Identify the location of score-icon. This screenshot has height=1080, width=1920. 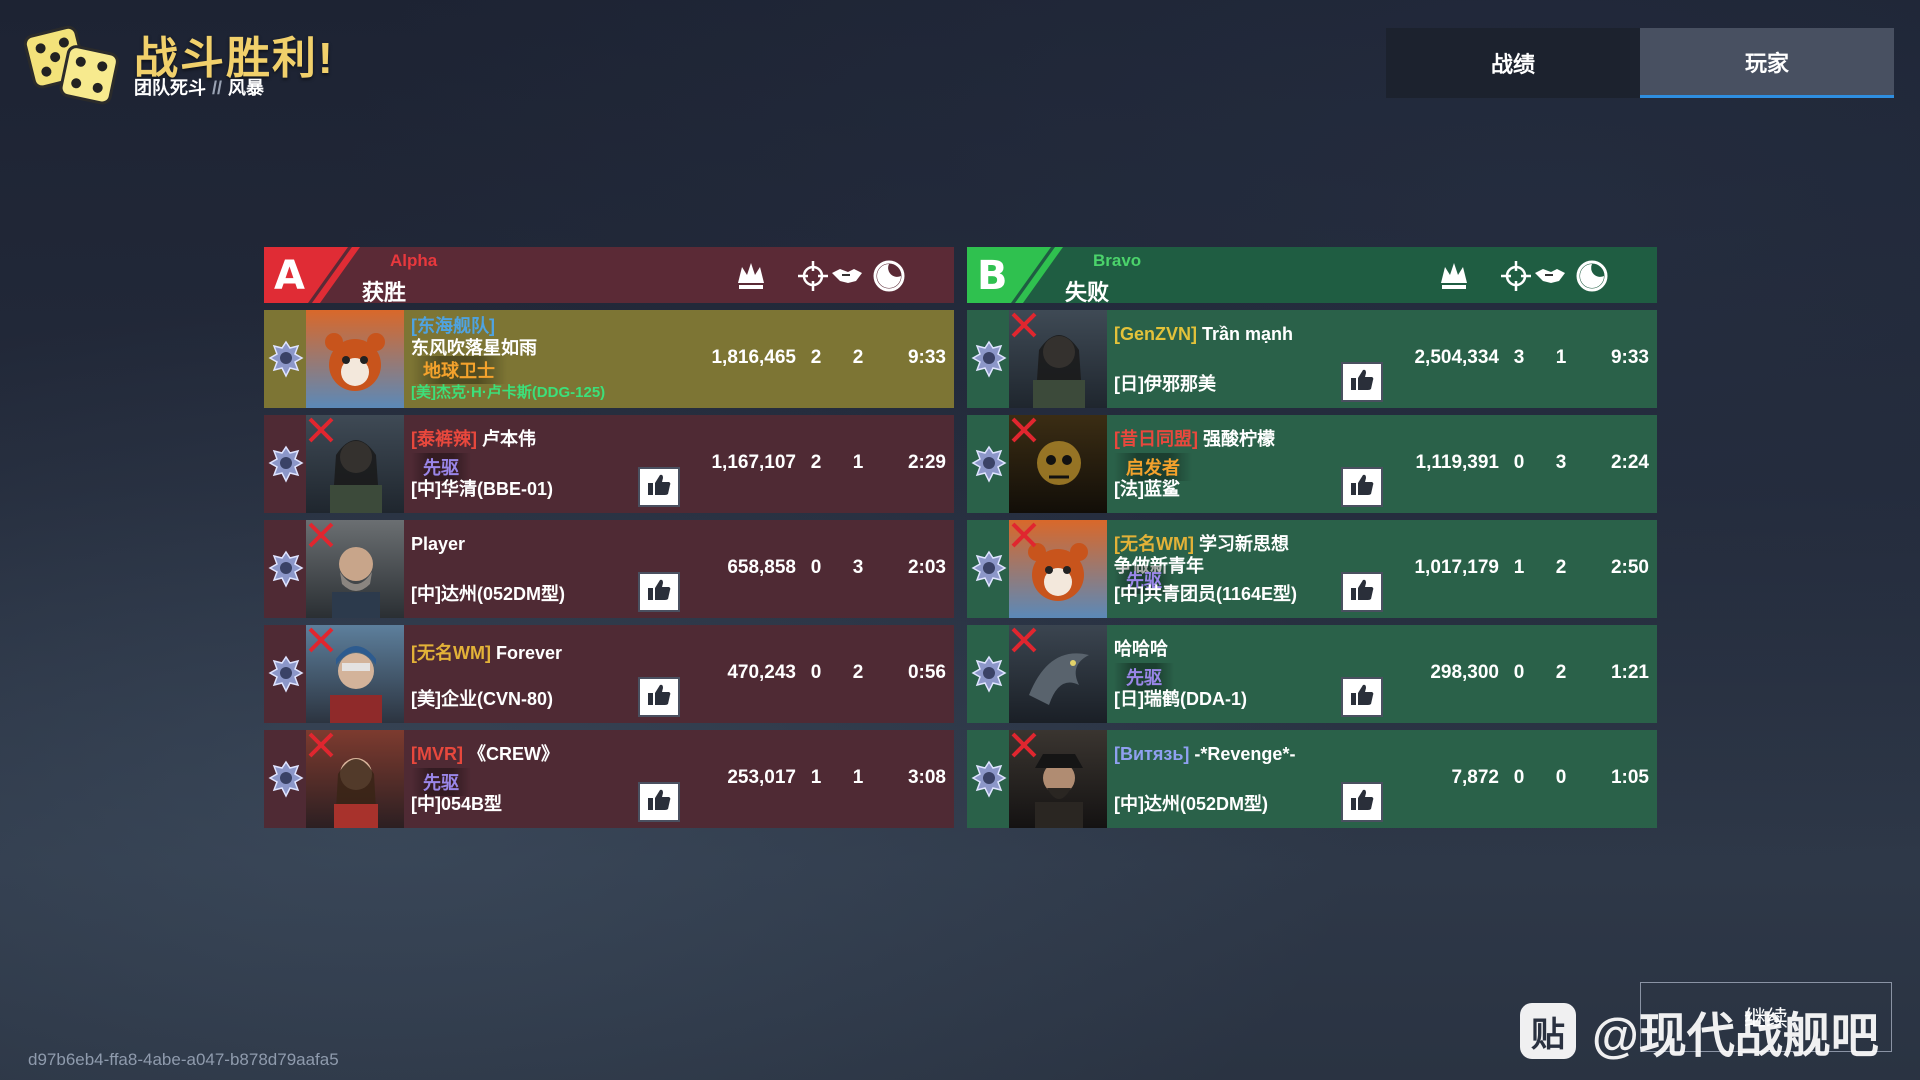
(751, 276).